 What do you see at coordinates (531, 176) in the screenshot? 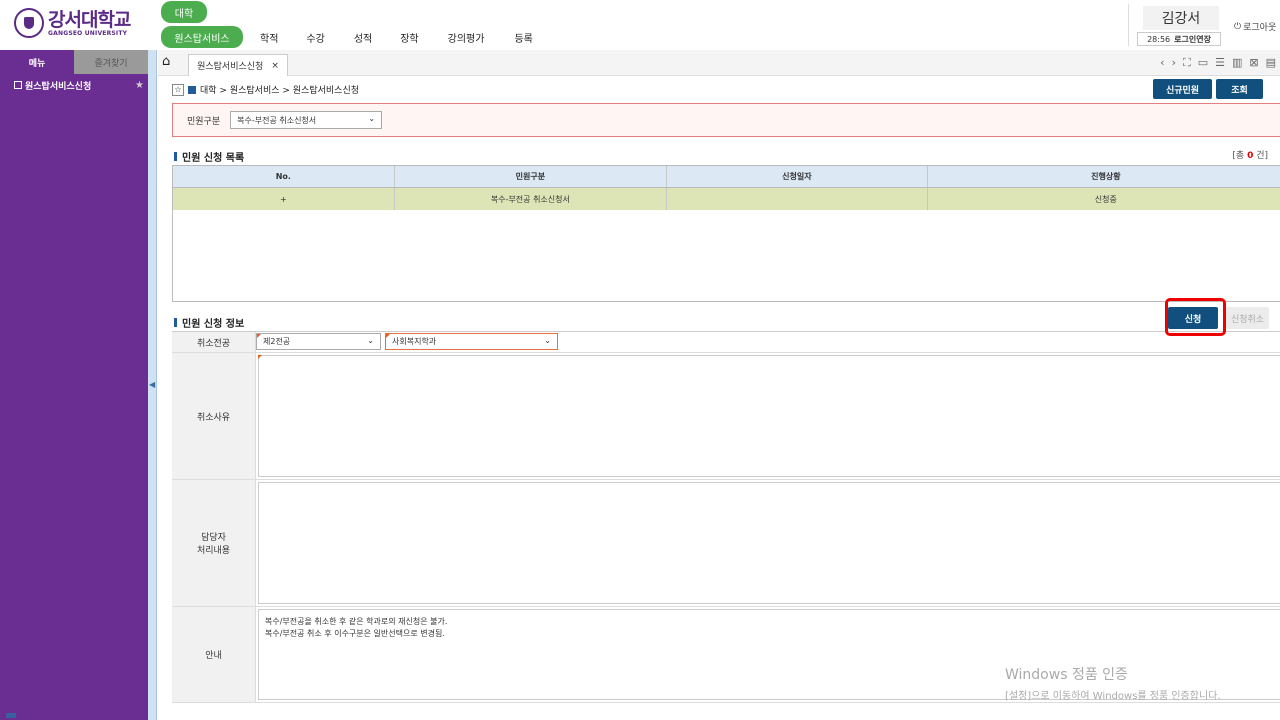
I see `column-request-type: 민원구분` at bounding box center [531, 176].